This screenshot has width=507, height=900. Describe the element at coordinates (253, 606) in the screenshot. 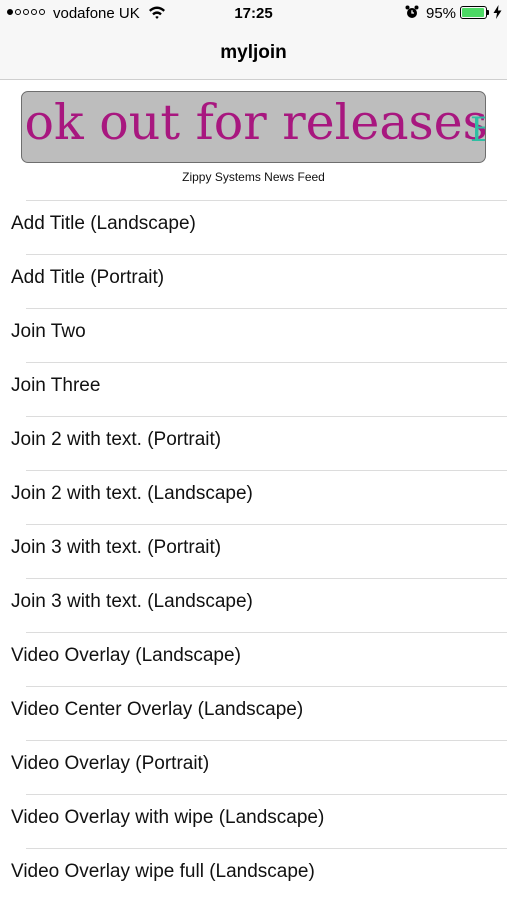

I see `menu-item: Join 3 with text. (Landscape)` at that location.